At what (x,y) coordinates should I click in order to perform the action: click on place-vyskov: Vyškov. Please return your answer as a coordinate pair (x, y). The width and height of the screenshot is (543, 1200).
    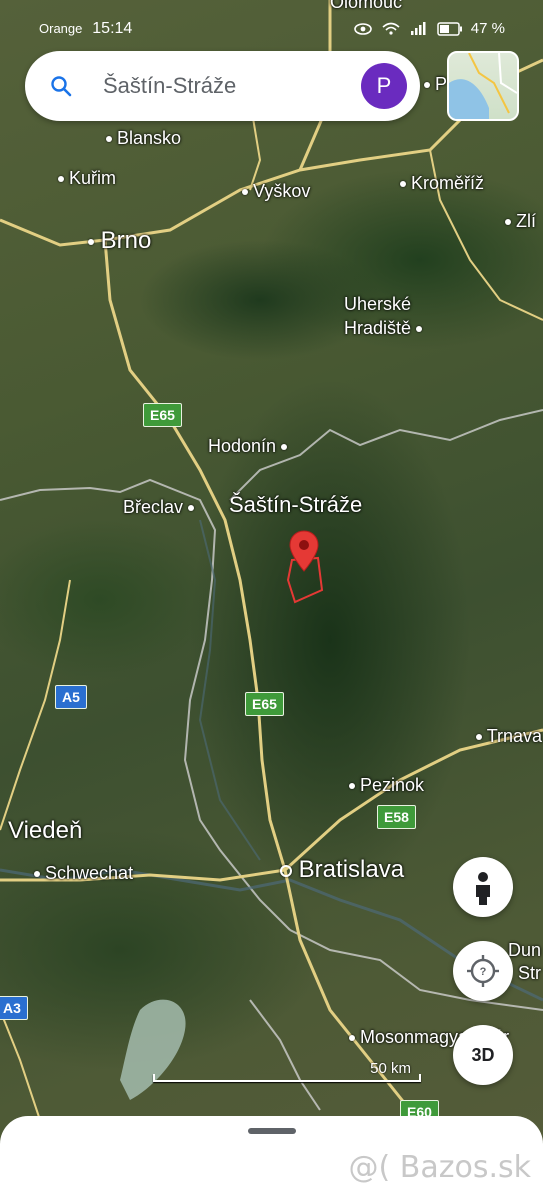
    Looking at the image, I should click on (276, 191).